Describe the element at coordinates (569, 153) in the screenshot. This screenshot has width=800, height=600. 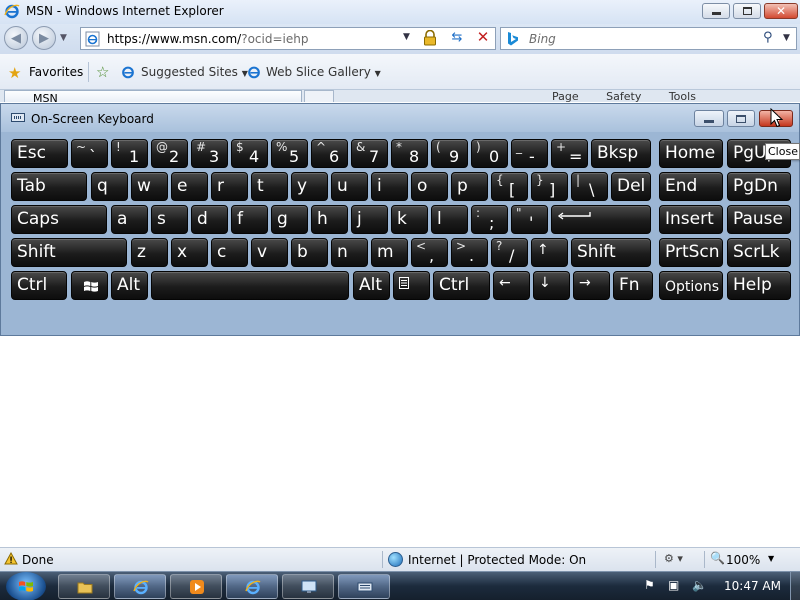
I see `key-equals: + =` at that location.